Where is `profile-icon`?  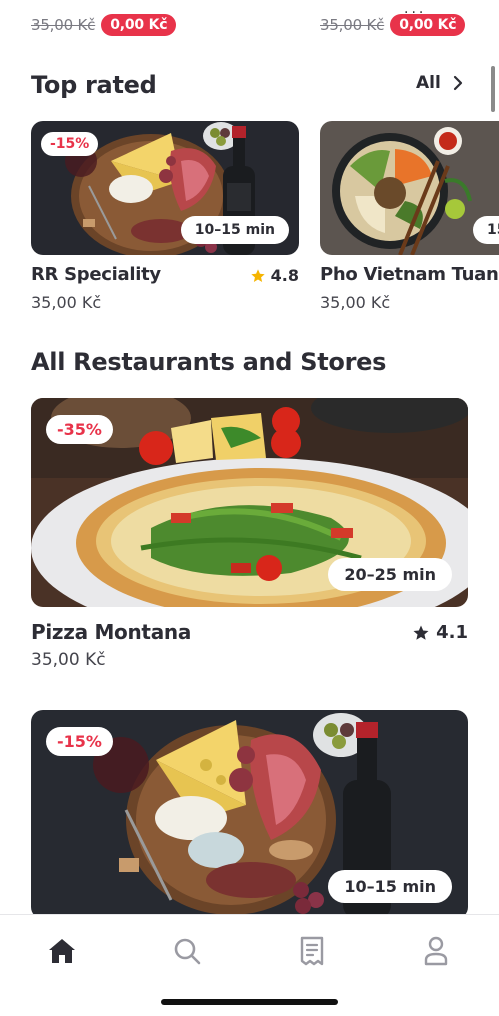
profile-icon is located at coordinates (436, 951).